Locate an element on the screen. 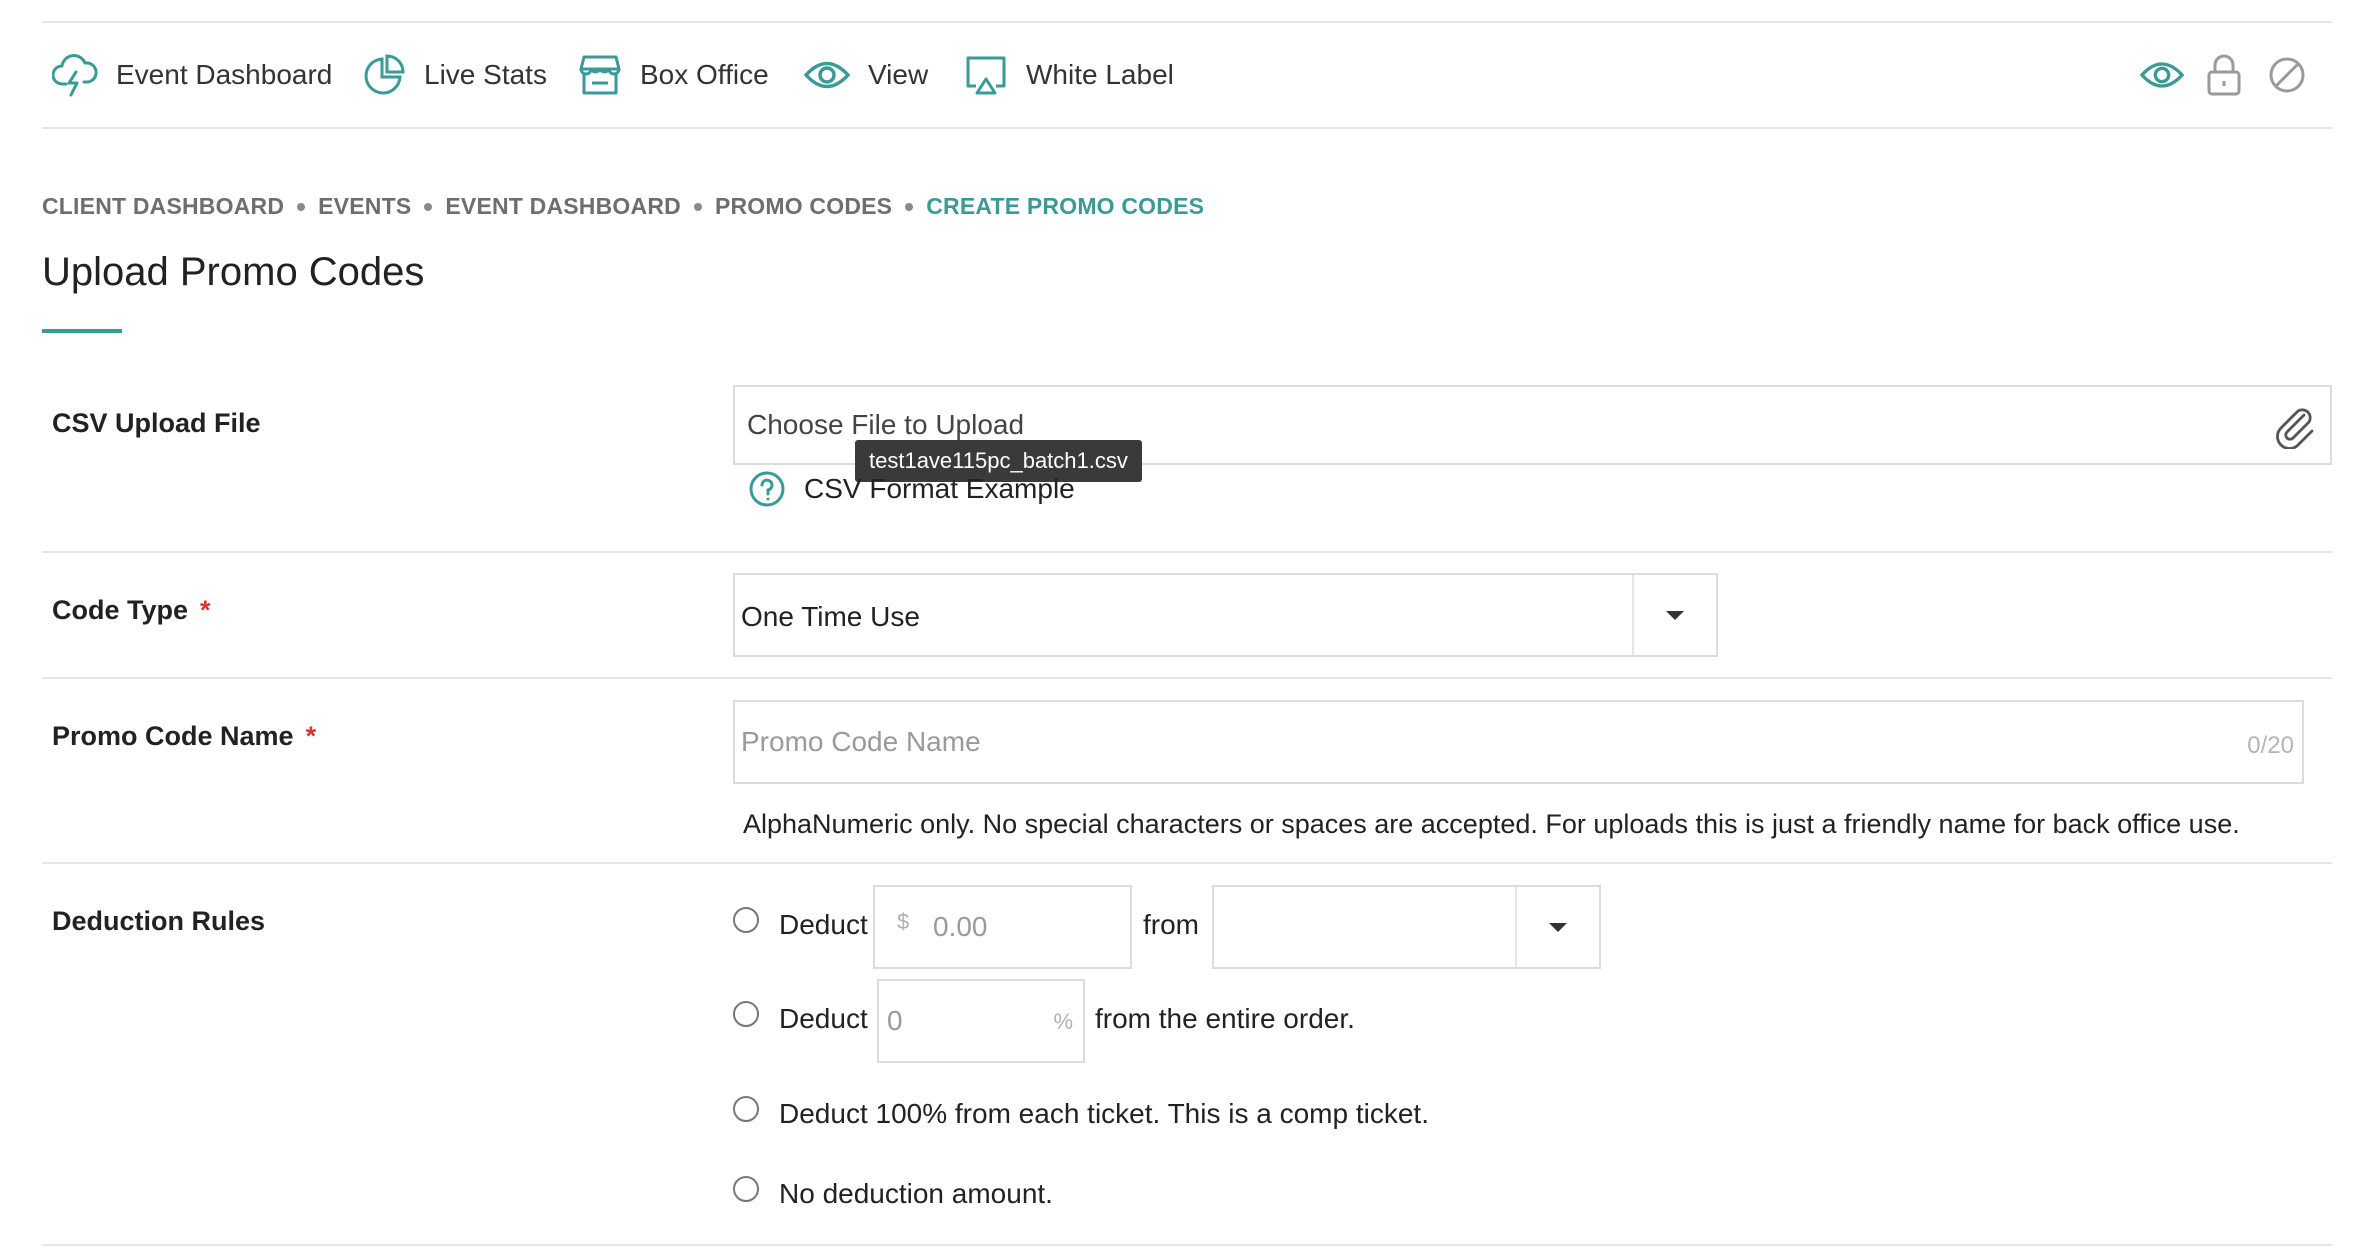  csv-format-example-link: CSV Format Example is located at coordinates (911, 489).